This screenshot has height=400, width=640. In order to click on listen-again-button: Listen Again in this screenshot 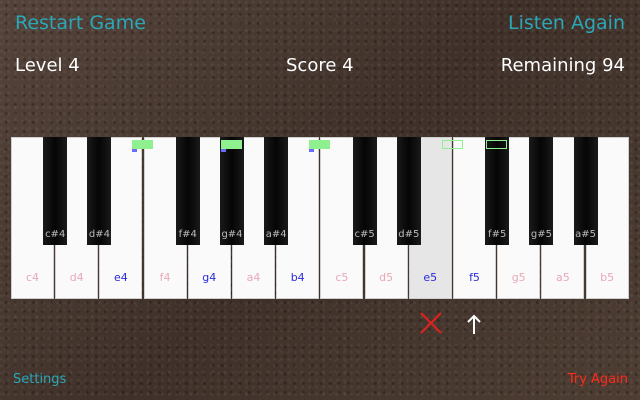, I will do `click(566, 23)`.